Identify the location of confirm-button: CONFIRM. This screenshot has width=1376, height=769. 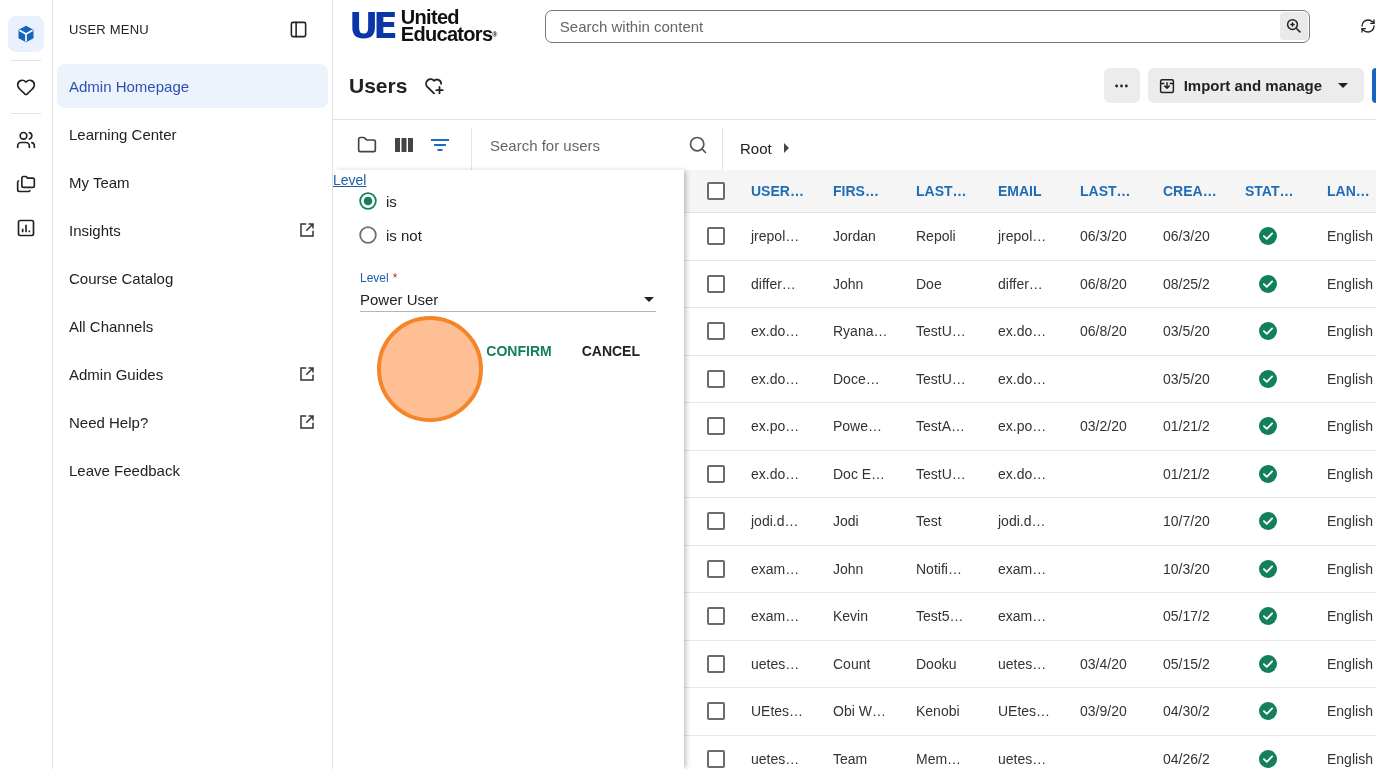
(519, 351).